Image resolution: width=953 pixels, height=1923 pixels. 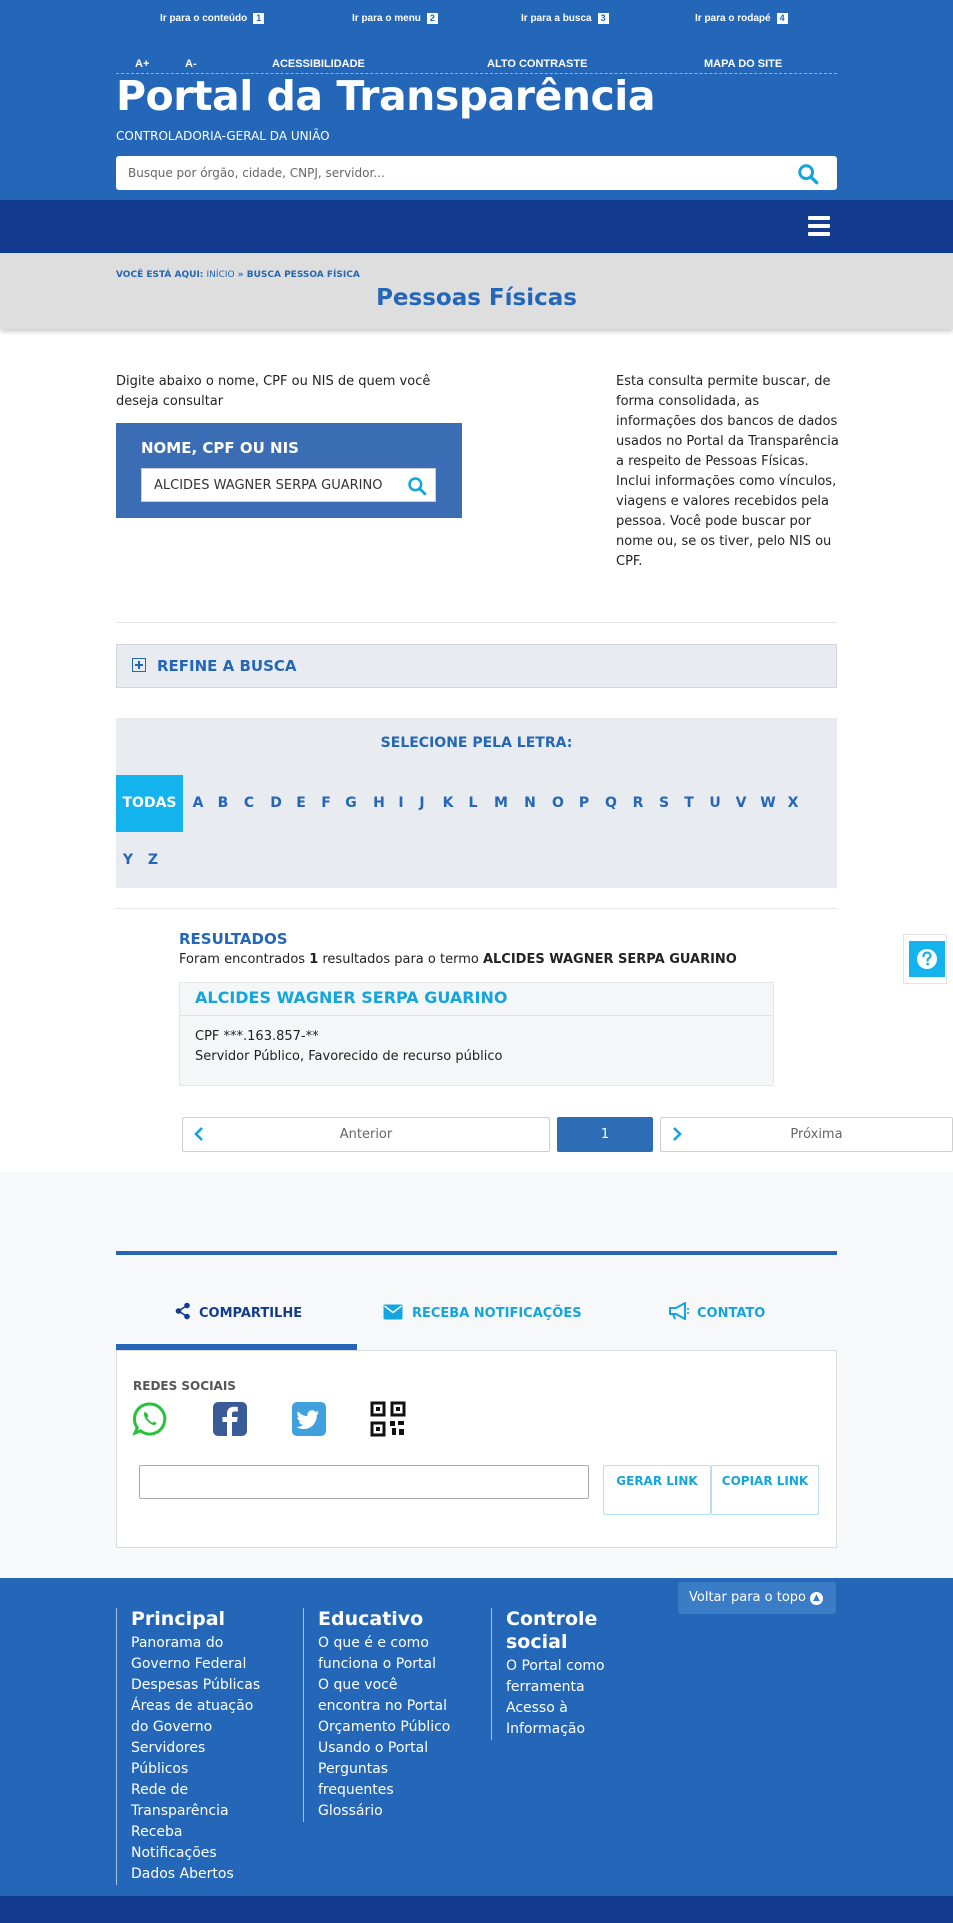 I want to click on refine-search-toggle: REFINE A BUSCA, so click(x=476, y=666).